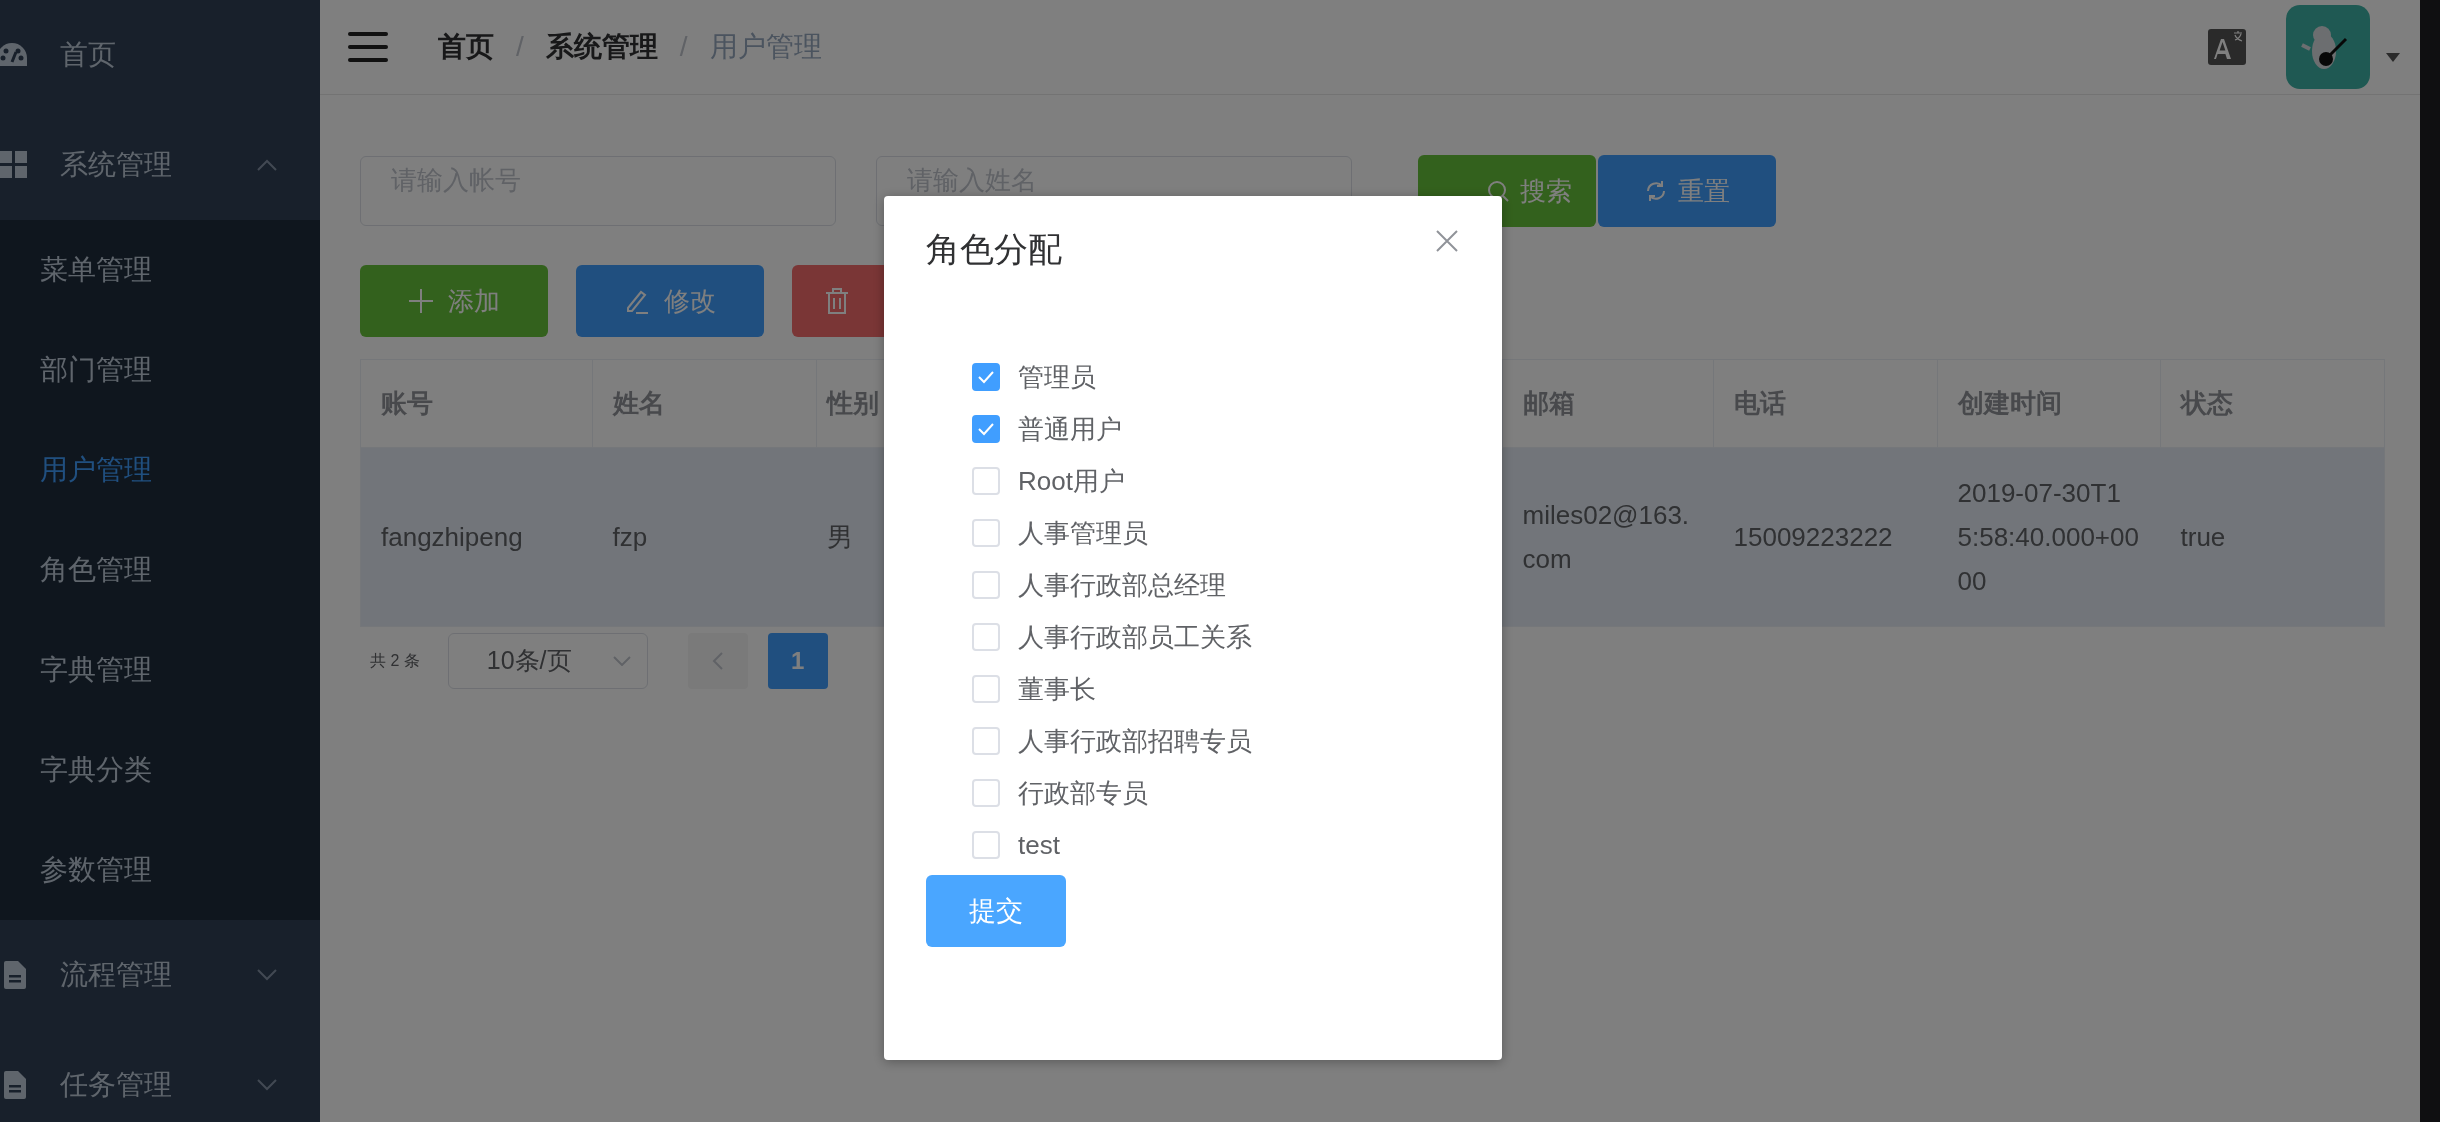 The image size is (2440, 1122). Describe the element at coordinates (1447, 241) in the screenshot. I see `close-icon` at that location.